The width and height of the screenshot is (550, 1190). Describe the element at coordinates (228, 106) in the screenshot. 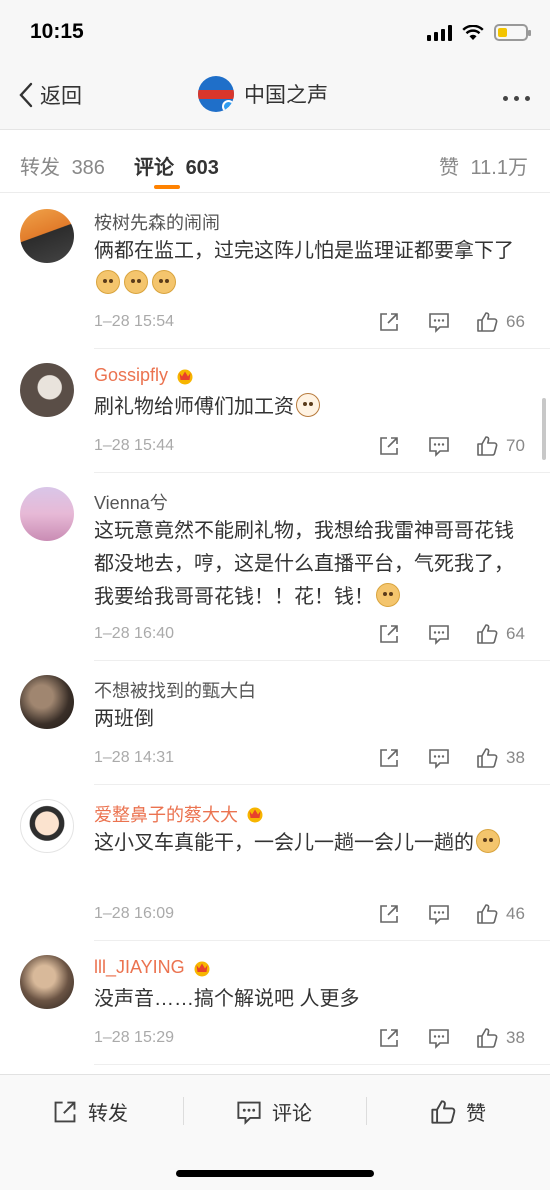

I see `verified-icon` at that location.